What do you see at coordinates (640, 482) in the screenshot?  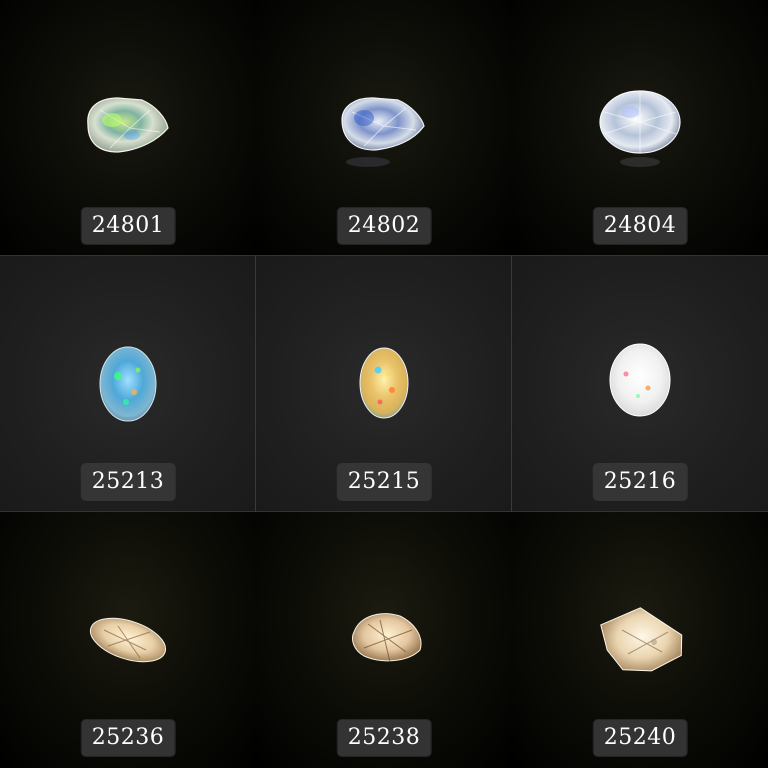 I see `catalog-number-label: 25216` at bounding box center [640, 482].